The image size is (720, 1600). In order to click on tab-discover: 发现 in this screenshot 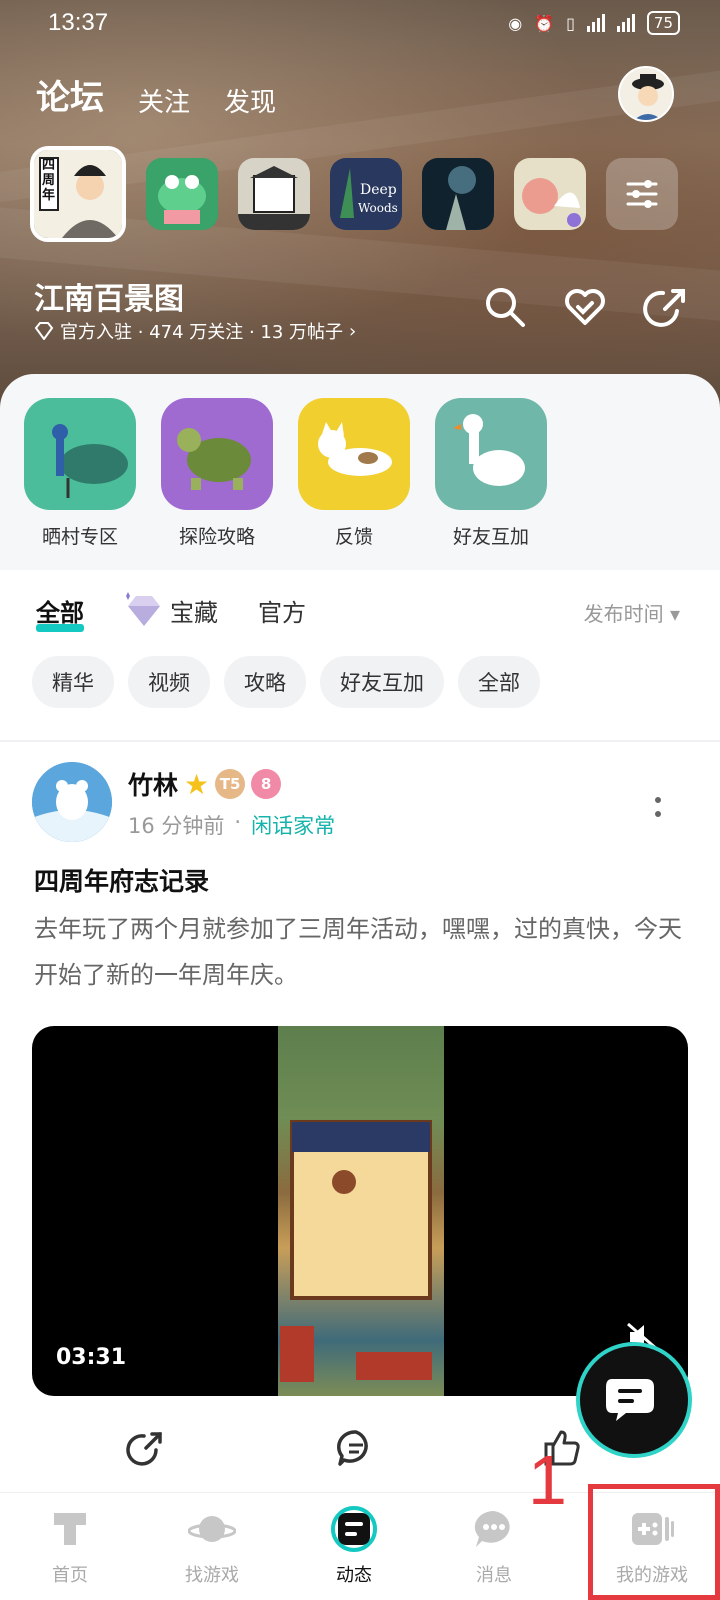, I will do `click(250, 100)`.